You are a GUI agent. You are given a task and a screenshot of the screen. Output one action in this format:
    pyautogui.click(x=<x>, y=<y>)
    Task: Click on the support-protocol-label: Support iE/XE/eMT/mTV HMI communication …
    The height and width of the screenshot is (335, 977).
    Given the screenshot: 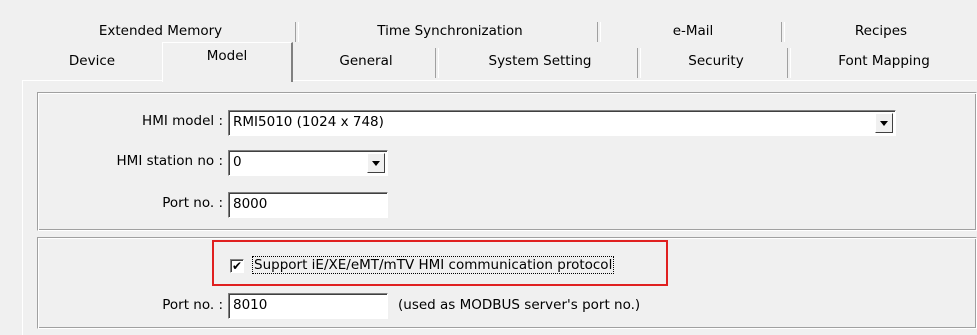 What is the action you would take?
    pyautogui.click(x=433, y=265)
    